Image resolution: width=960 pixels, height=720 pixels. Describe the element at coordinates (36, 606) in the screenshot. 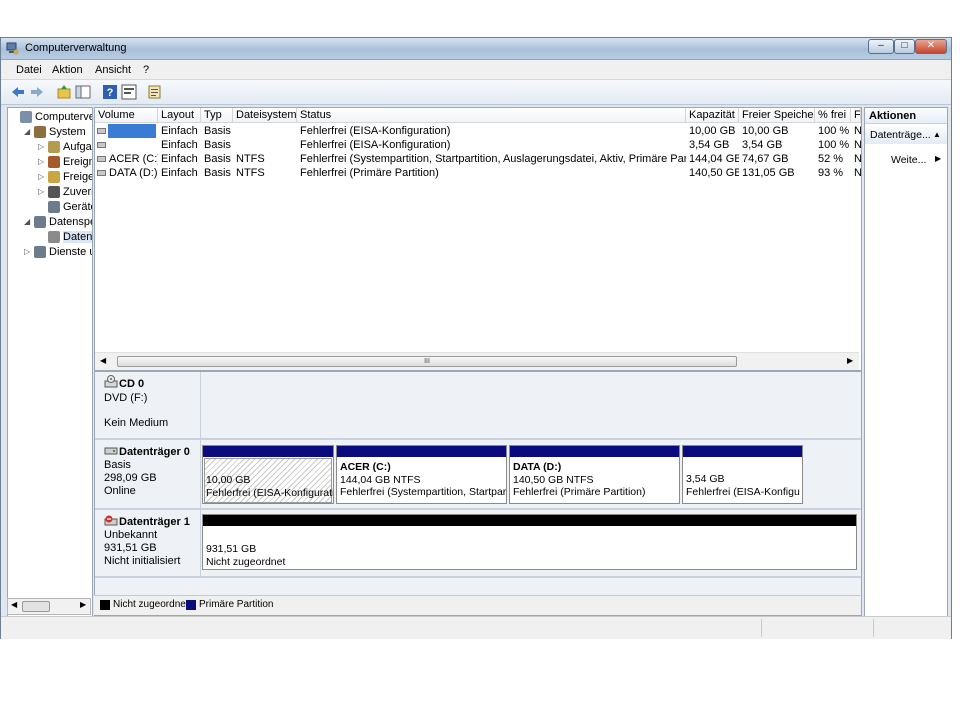

I see `tree-scroll-thumb` at that location.